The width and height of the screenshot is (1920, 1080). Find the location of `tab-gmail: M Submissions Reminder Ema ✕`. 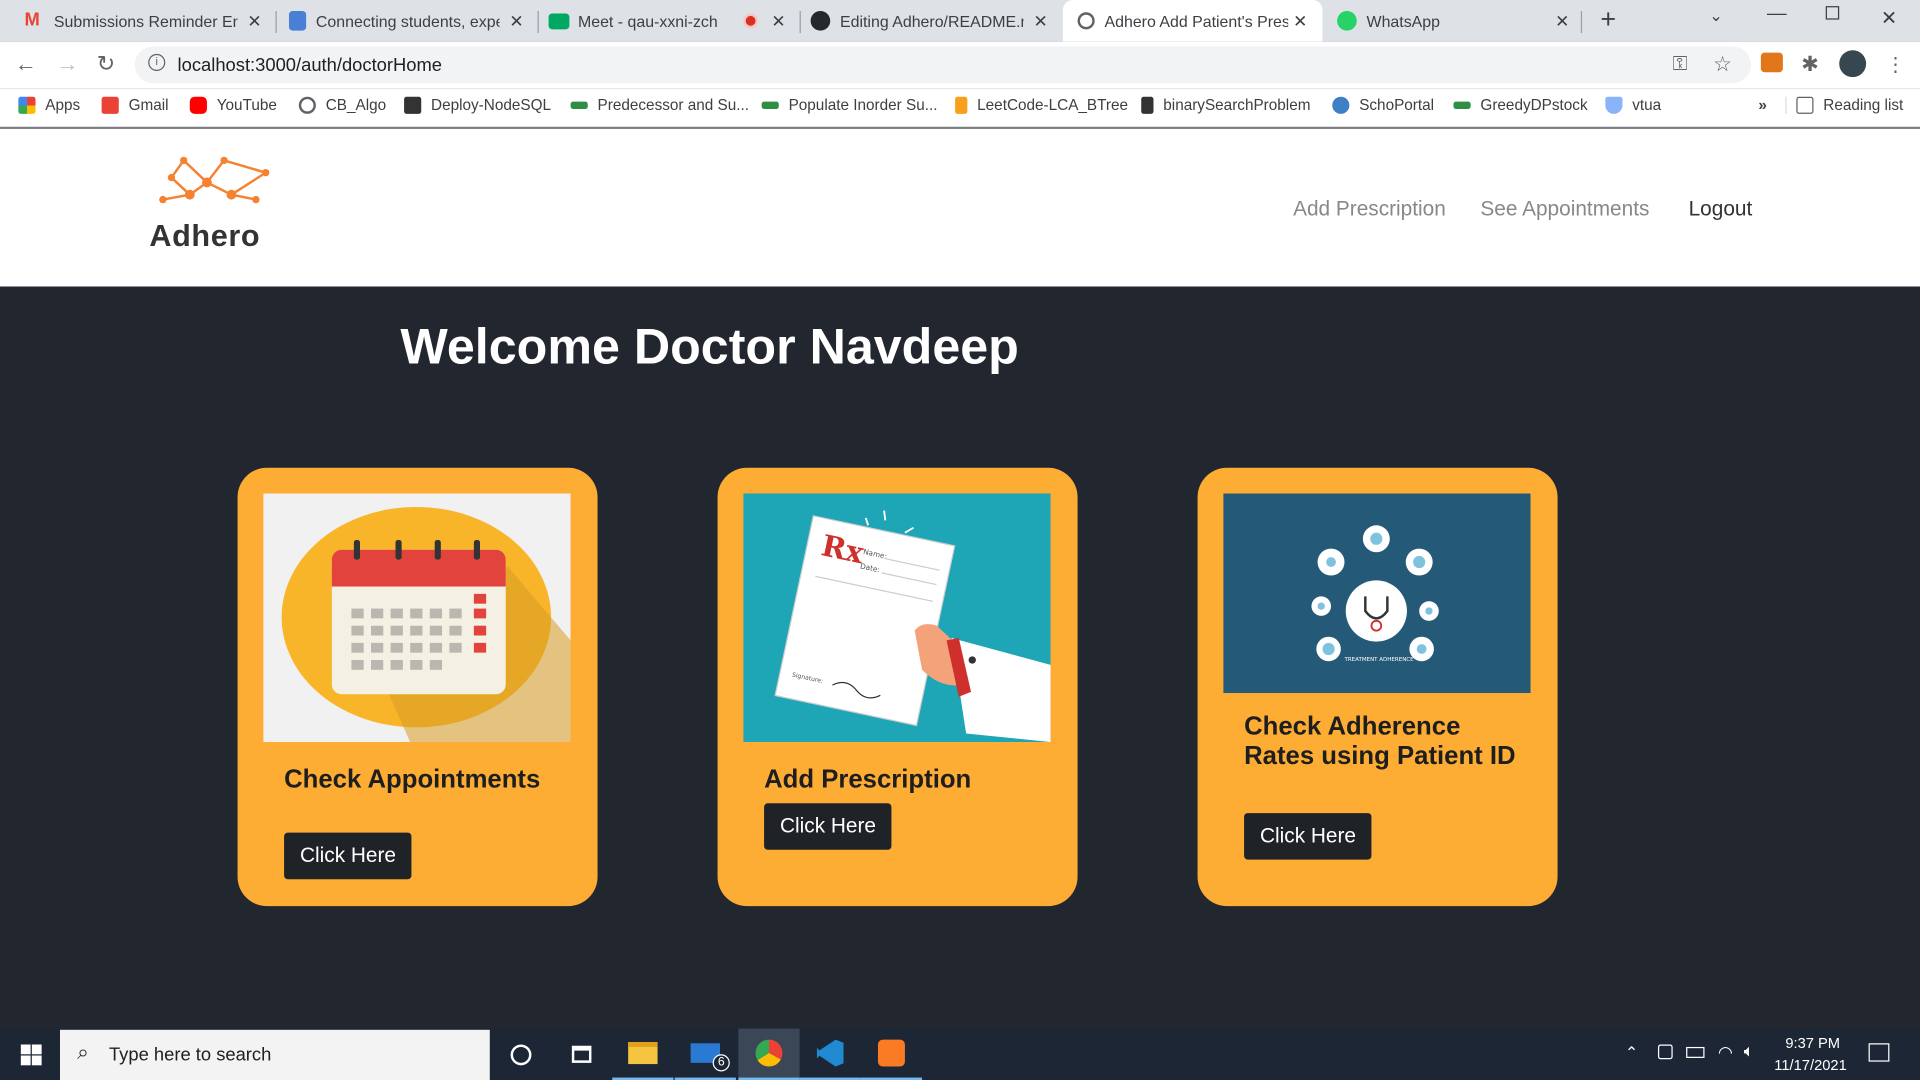

tab-gmail: M Submissions Reminder Ema ✕ is located at coordinates (138, 21).